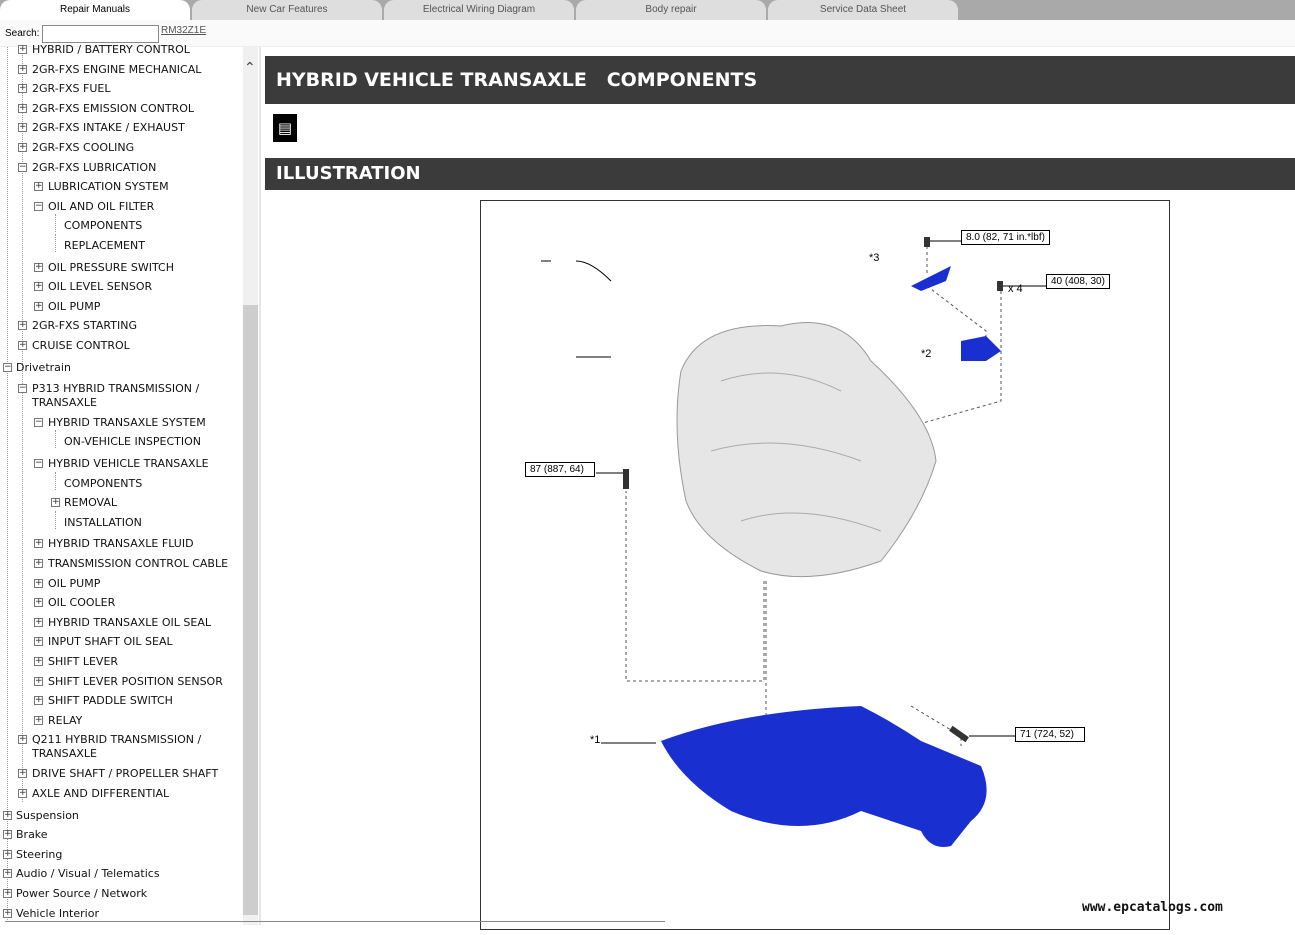 The image size is (1295, 935). Describe the element at coordinates (479, 10) in the screenshot. I see `tab-electrical-wiring-diagram: Electrical Wiring Diagram` at that location.